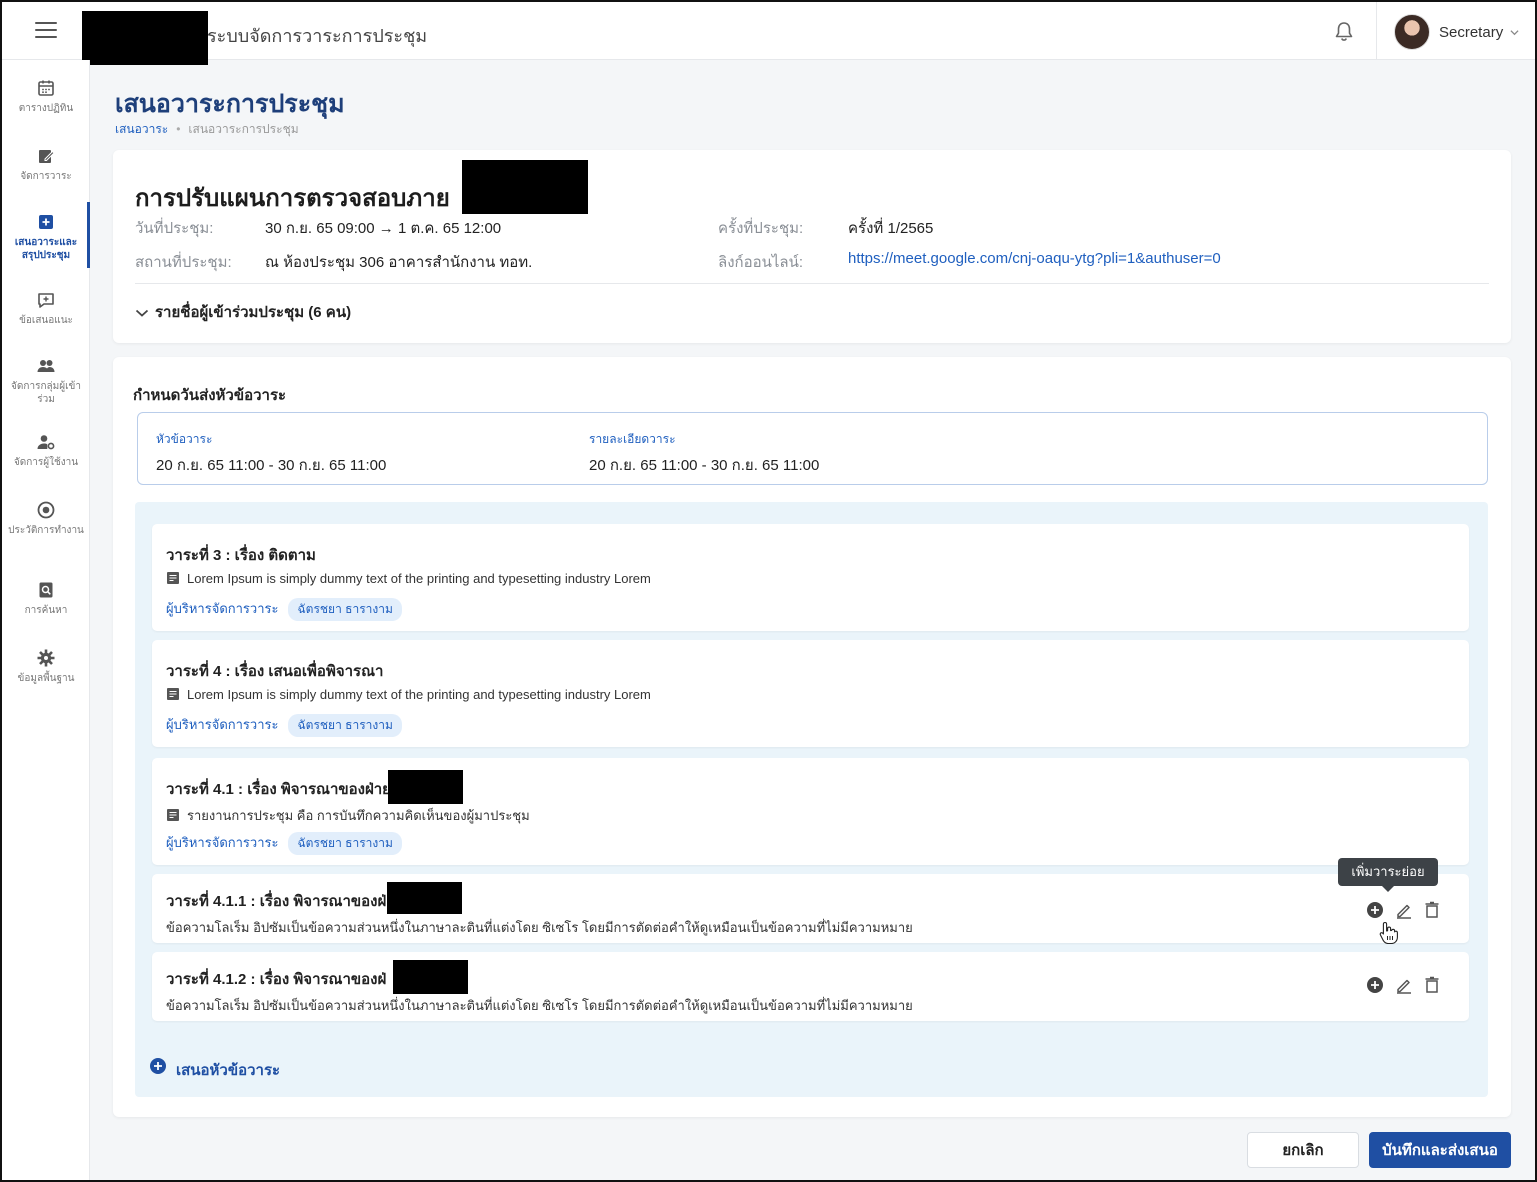 This screenshot has width=1537, height=1182. What do you see at coordinates (222, 842) in the screenshot?
I see `agenda-role: ผู้บริหารจัดการวาระ` at bounding box center [222, 842].